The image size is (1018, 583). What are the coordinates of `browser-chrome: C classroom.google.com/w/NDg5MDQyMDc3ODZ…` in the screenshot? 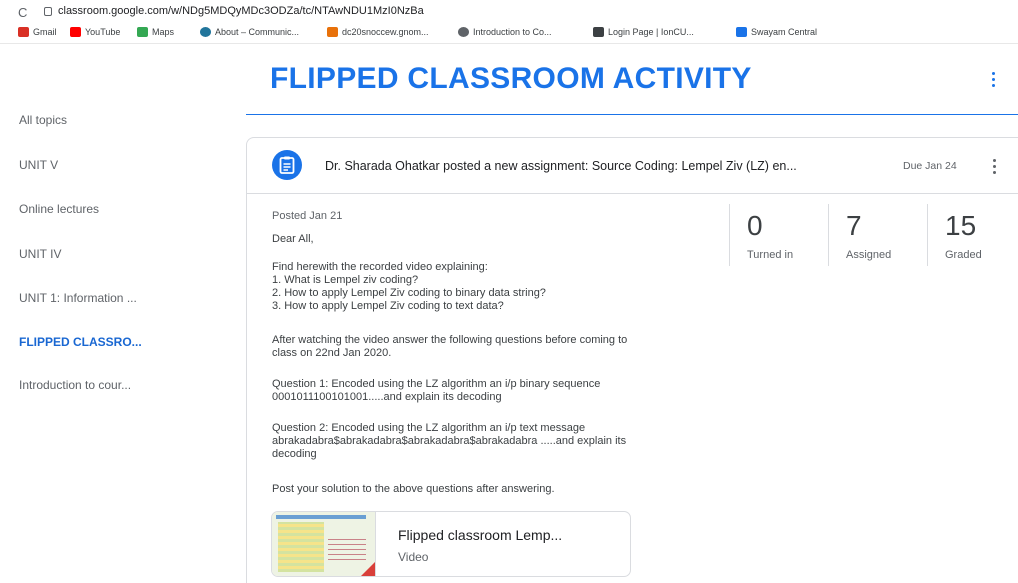 It's located at (509, 22).